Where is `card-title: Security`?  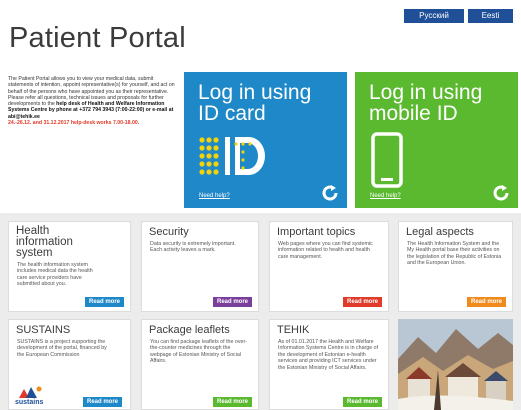 card-title: Security is located at coordinates (169, 232).